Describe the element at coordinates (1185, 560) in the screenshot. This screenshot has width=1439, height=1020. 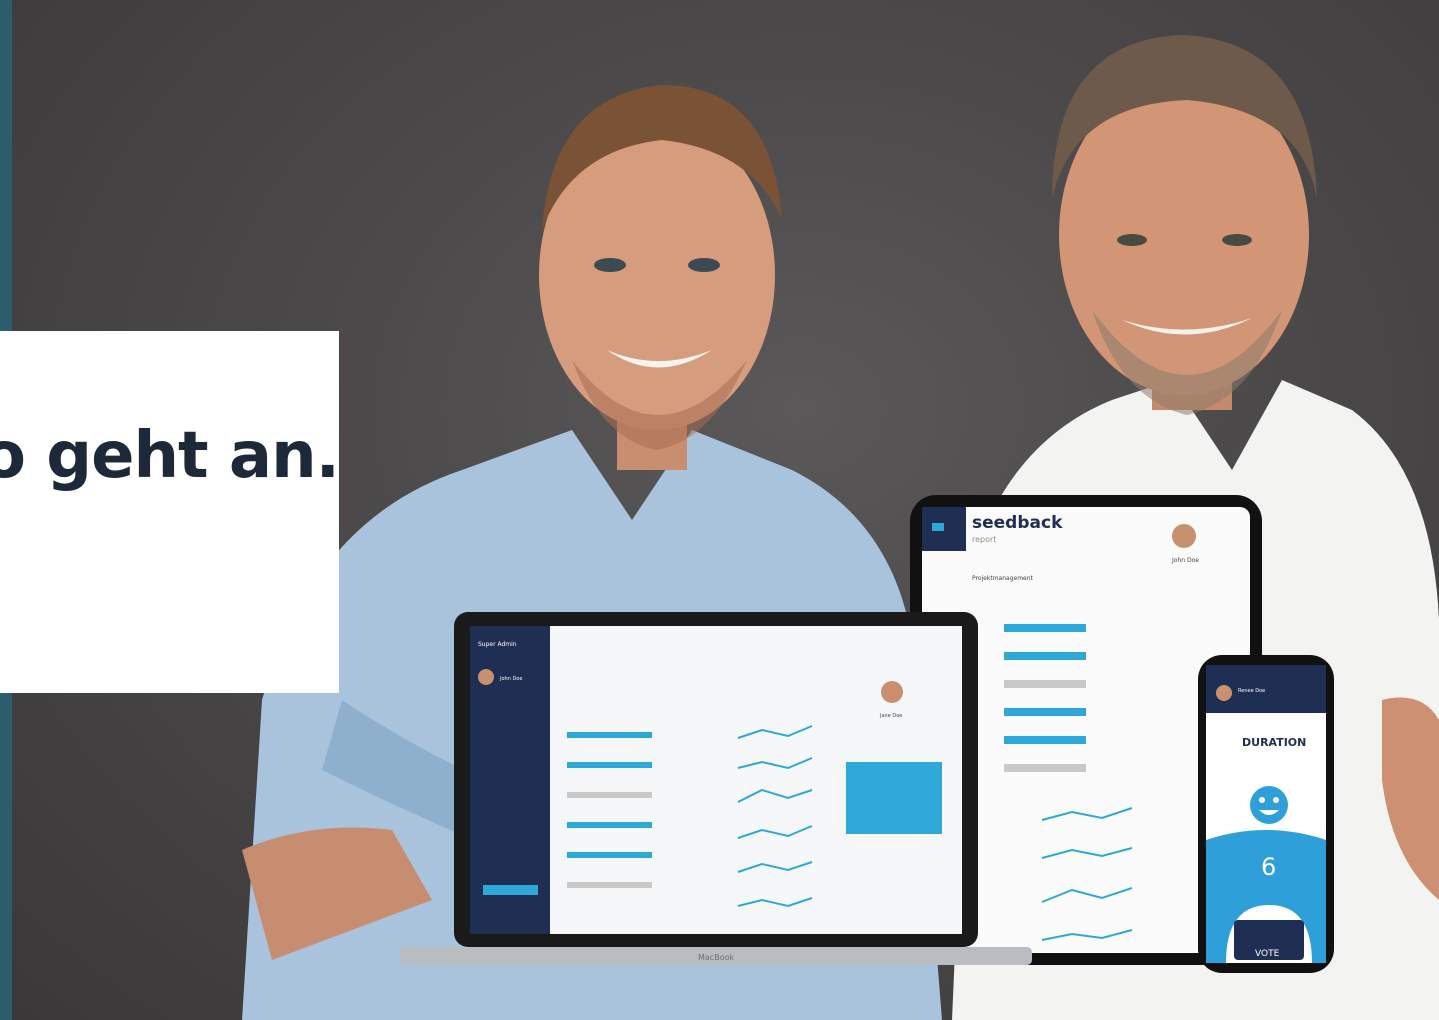
I see `tablet-person: John Doe` at that location.